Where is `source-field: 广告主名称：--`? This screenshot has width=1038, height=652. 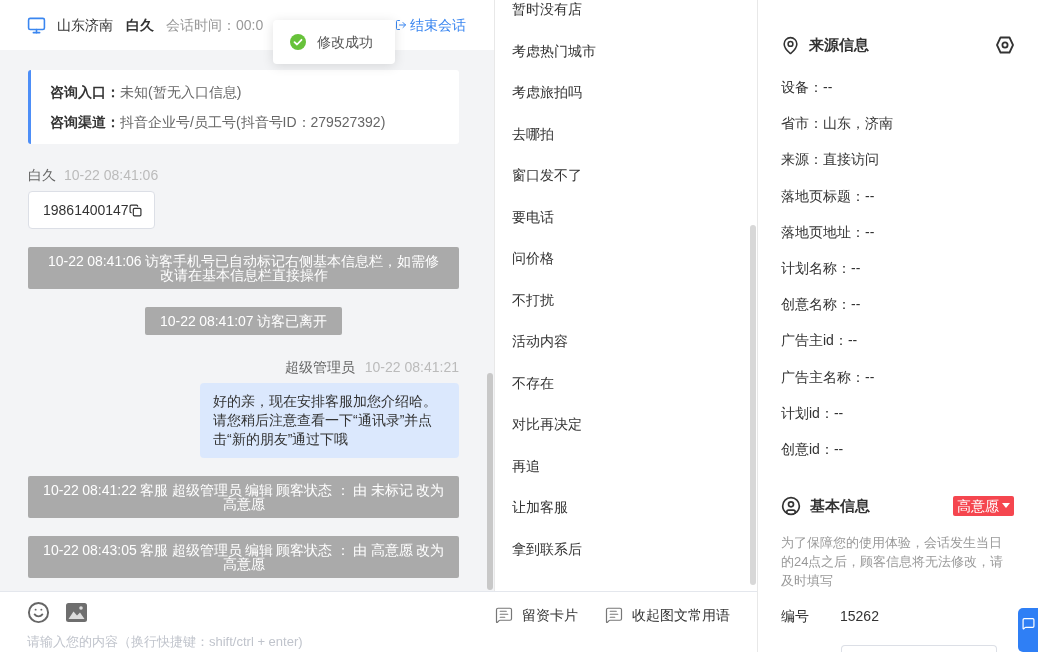
source-field: 广告主名称：-- is located at coordinates (828, 376).